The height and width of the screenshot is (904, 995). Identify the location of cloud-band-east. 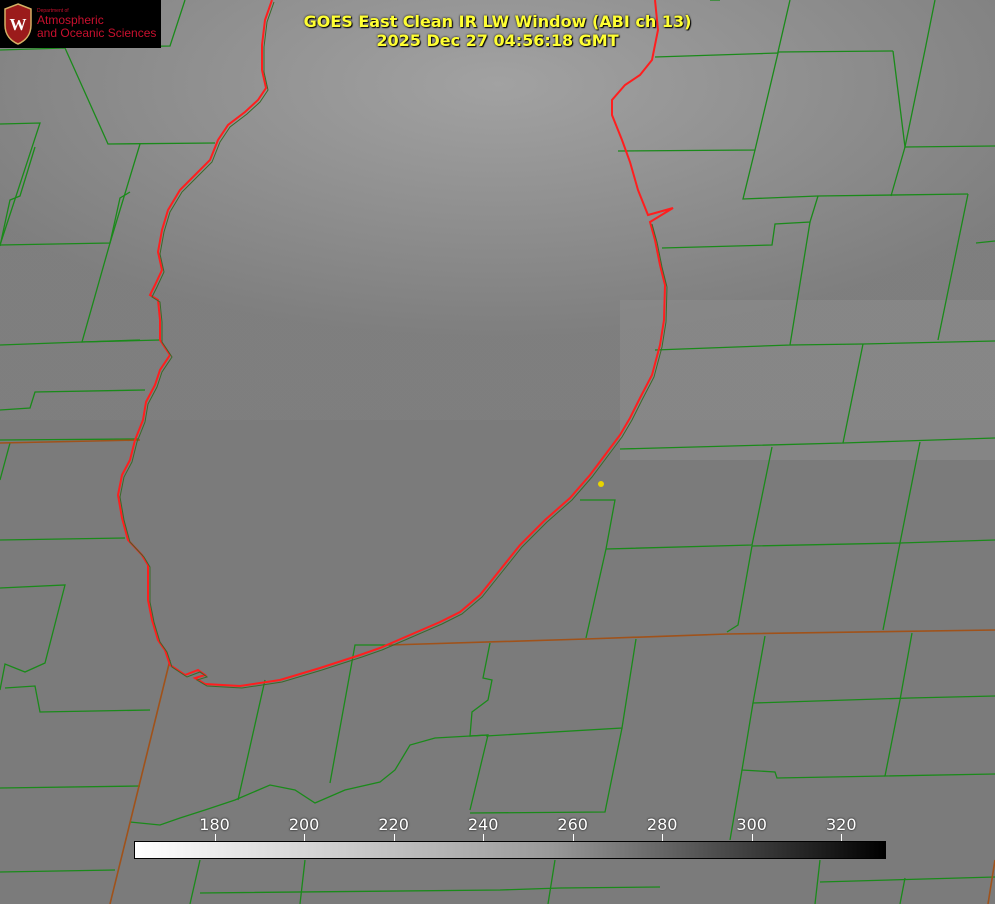
(807, 380).